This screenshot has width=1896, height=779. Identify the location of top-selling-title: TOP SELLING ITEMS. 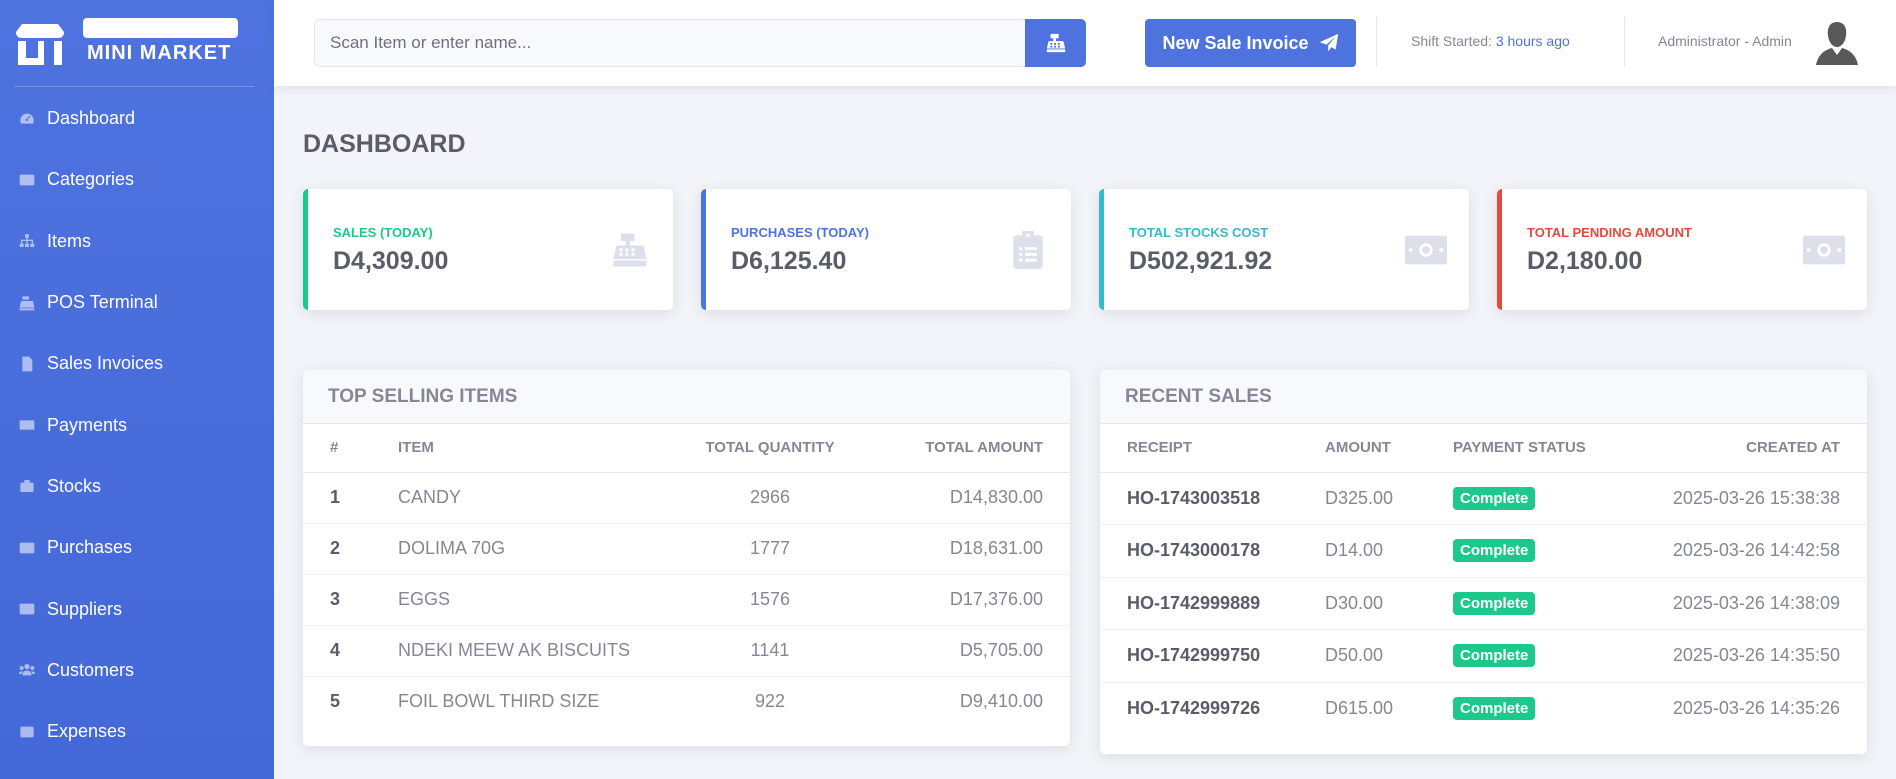
(686, 397).